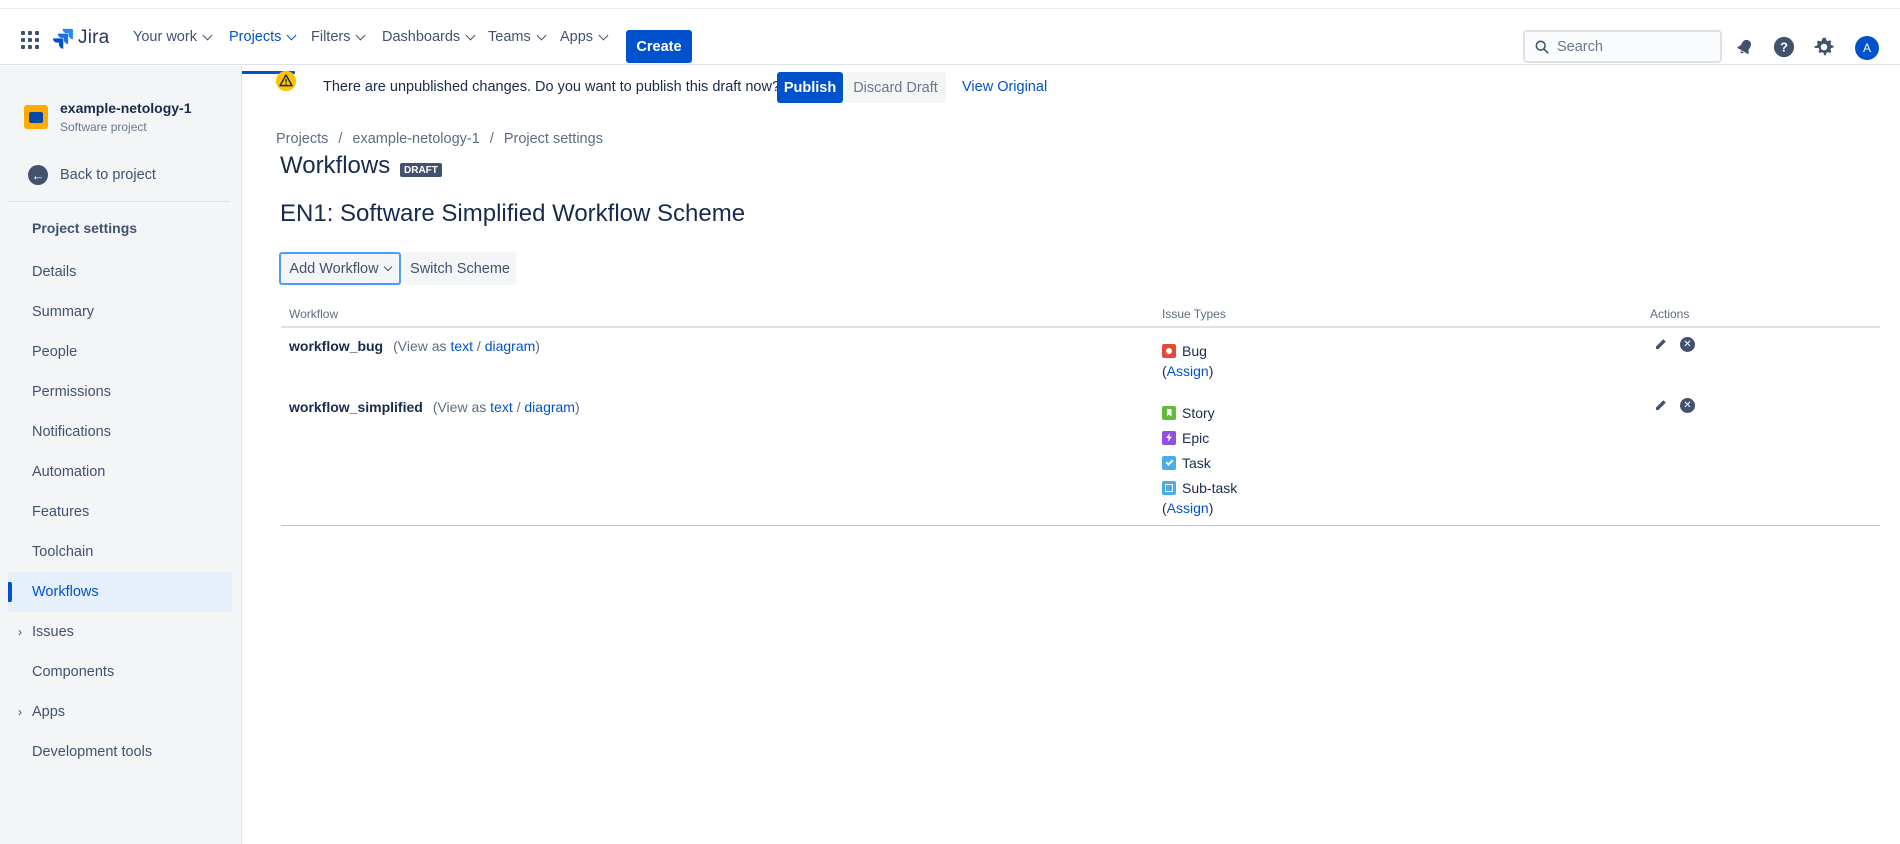  What do you see at coordinates (1542, 46) in the screenshot?
I see `search-icon` at bounding box center [1542, 46].